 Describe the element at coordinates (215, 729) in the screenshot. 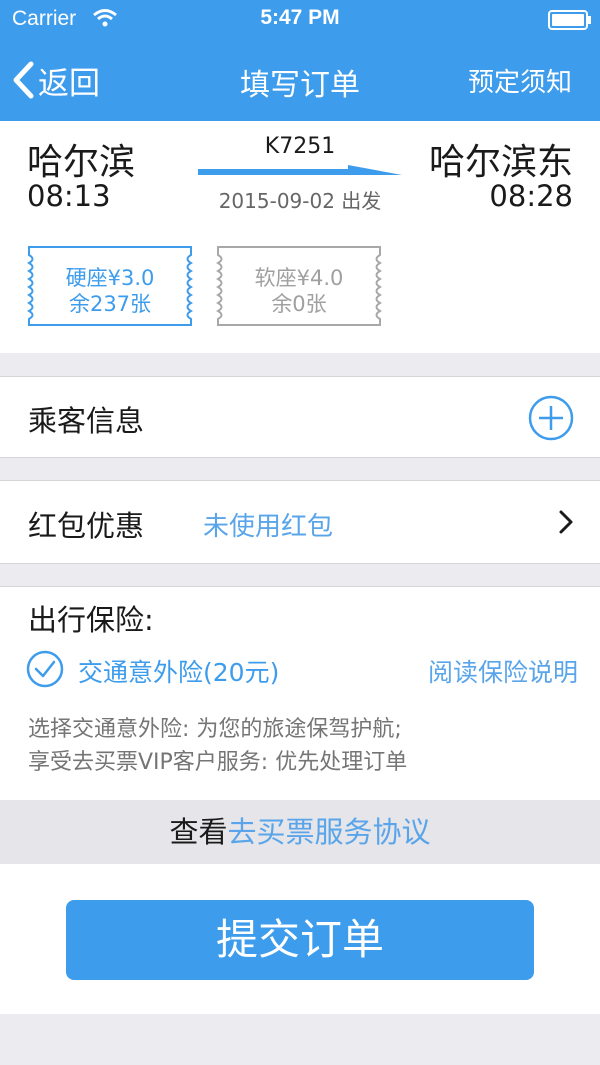

I see `insurance-note: 选择交通意外险: 为您的旅途保驾护航;` at that location.